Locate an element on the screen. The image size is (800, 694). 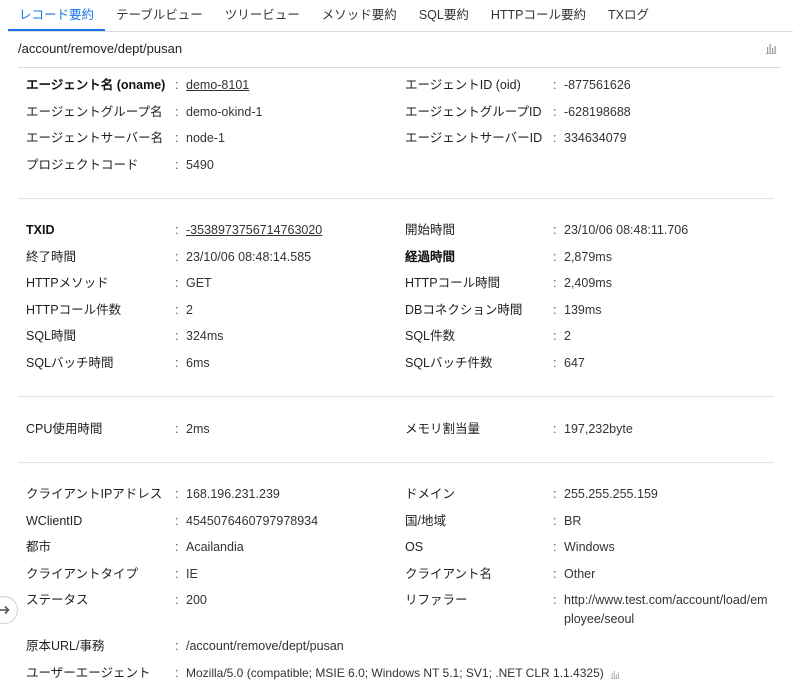
oid-value: -877561626 is located at coordinates (597, 85).